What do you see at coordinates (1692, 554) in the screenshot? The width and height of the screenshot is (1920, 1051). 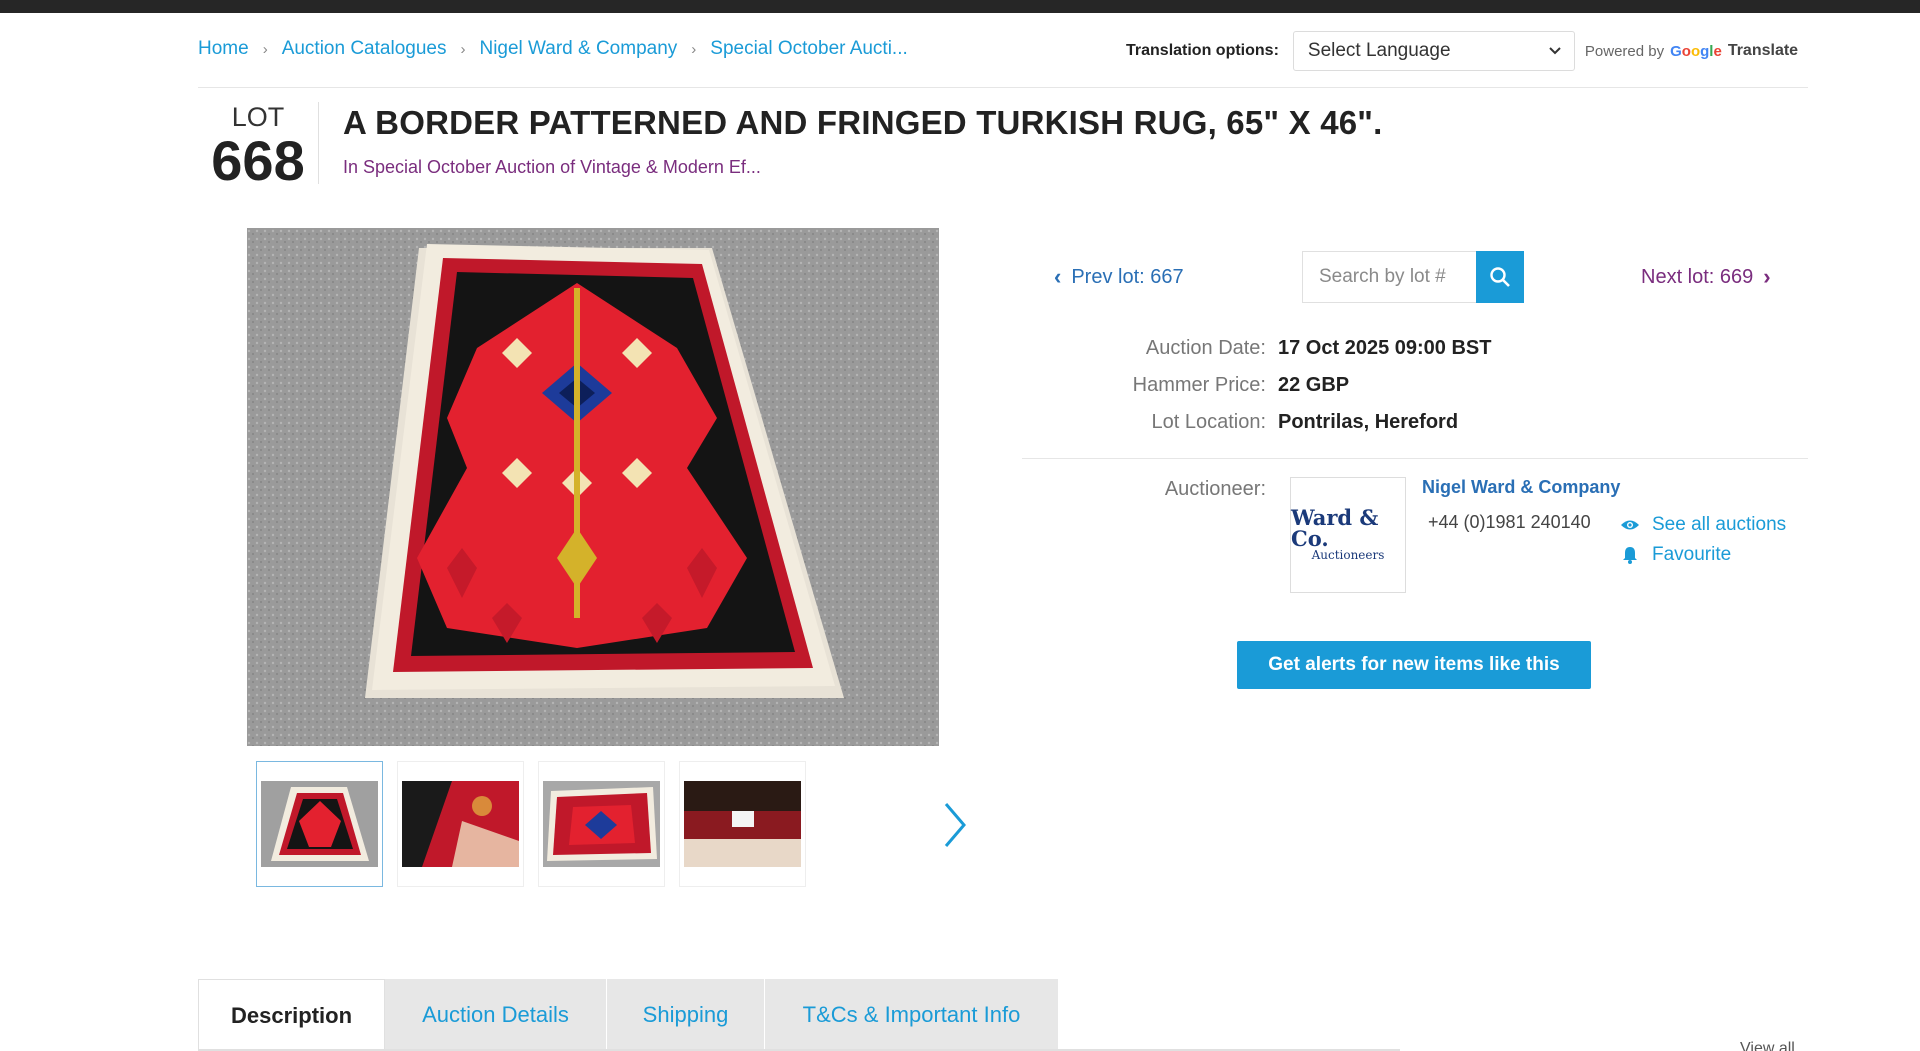 I see `favourite-label: Favourite` at bounding box center [1692, 554].